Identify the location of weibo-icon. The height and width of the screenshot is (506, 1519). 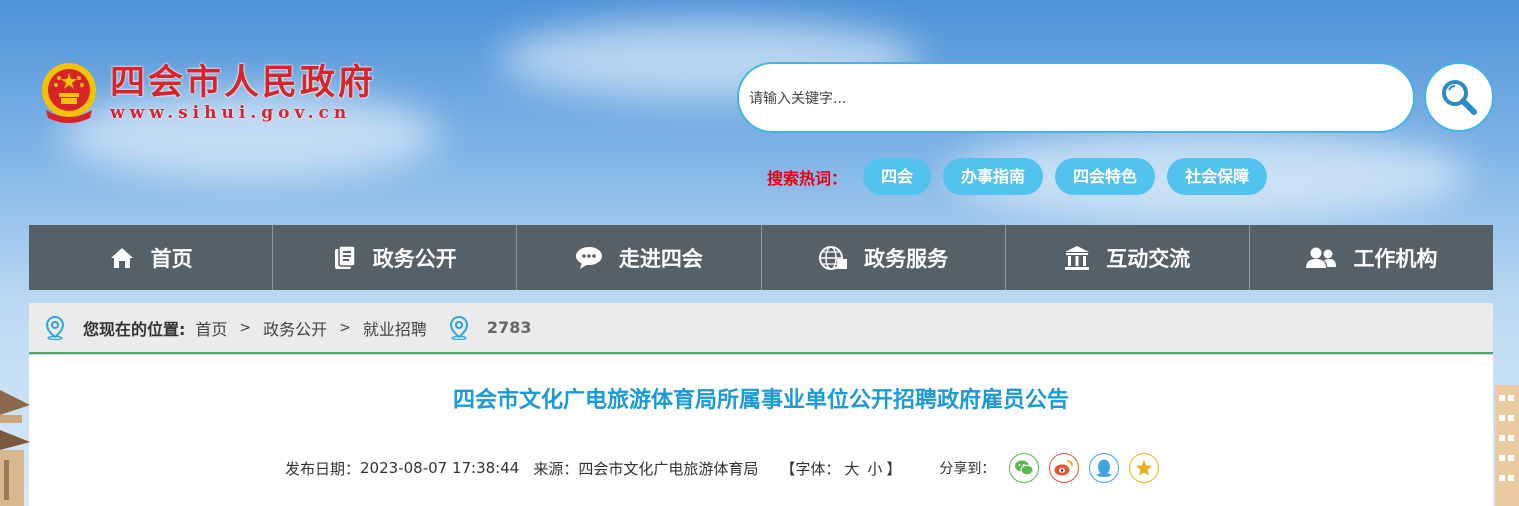
(1064, 468).